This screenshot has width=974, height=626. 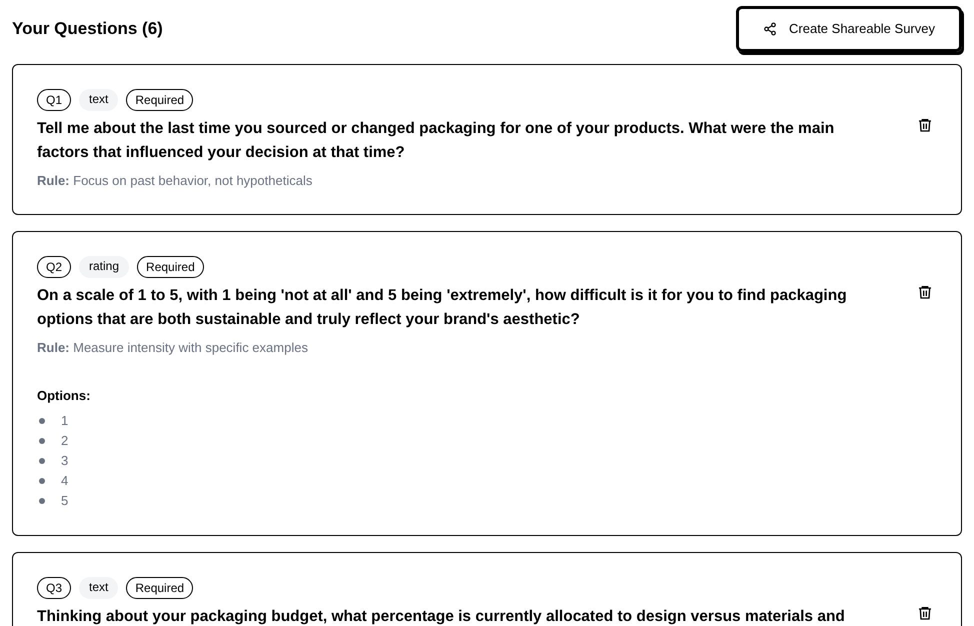 I want to click on option-text: 4, so click(x=64, y=481).